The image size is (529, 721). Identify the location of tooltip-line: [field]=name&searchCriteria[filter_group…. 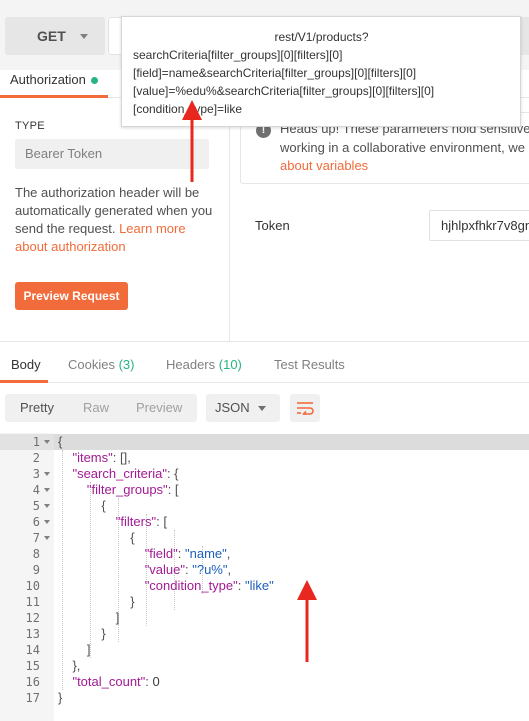
(275, 73).